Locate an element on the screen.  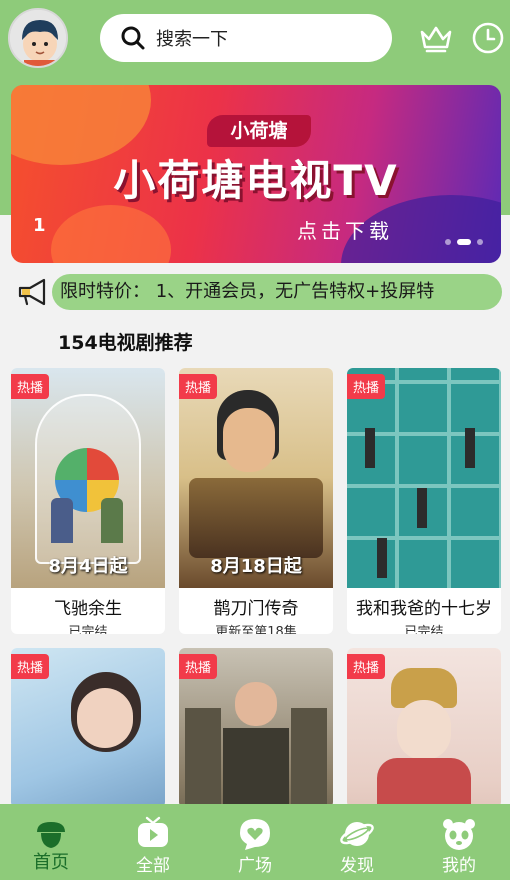
banner-title: 小荷塘电视TV is located at coordinates (256, 180).